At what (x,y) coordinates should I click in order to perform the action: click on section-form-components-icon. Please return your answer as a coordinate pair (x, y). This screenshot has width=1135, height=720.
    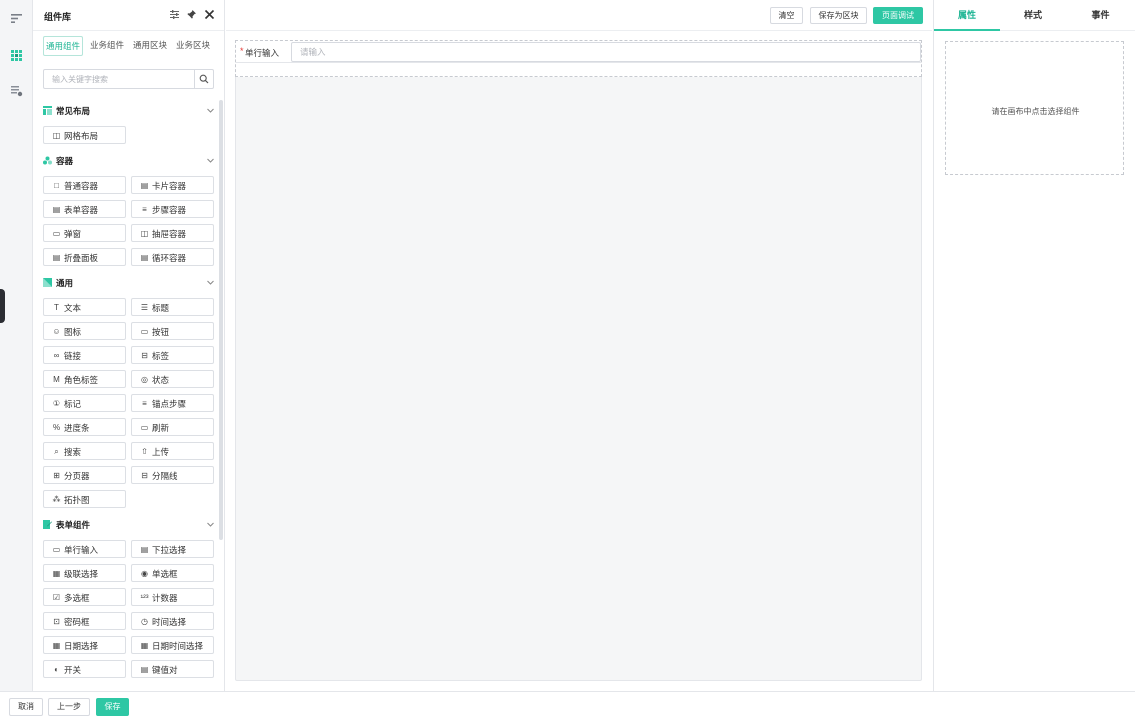
    Looking at the image, I should click on (47, 524).